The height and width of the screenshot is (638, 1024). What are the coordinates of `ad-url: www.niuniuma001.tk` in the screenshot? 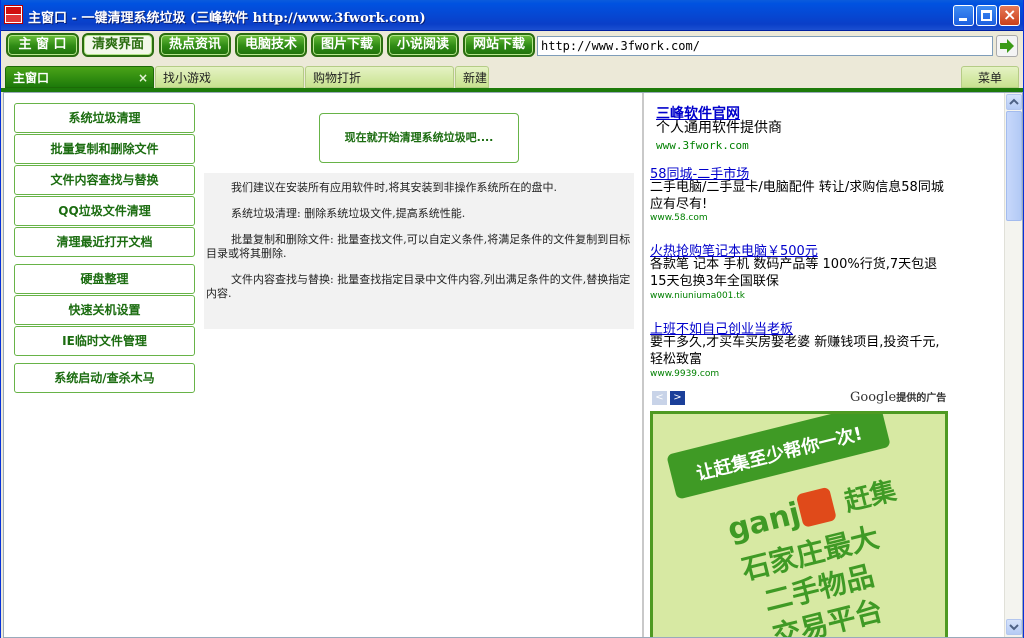 It's located at (697, 296).